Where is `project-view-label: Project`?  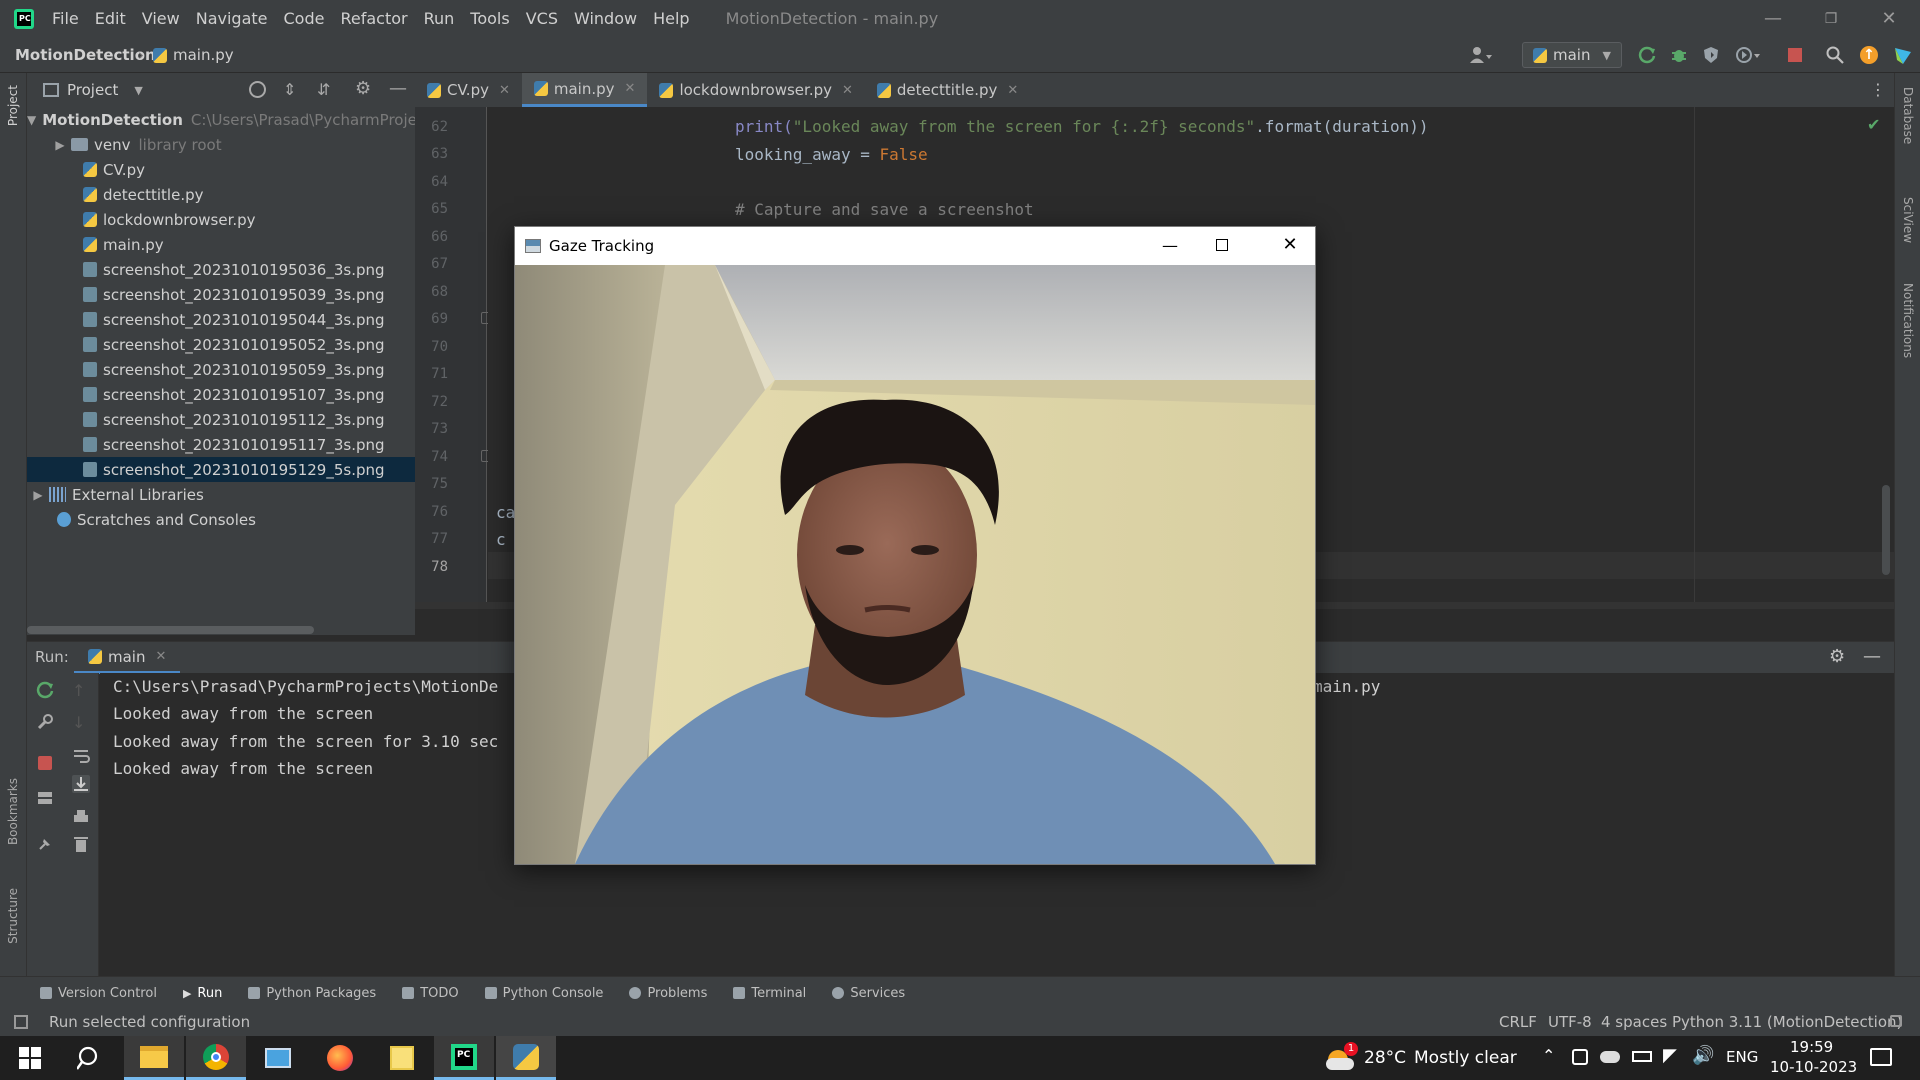
project-view-label: Project is located at coordinates (92, 90).